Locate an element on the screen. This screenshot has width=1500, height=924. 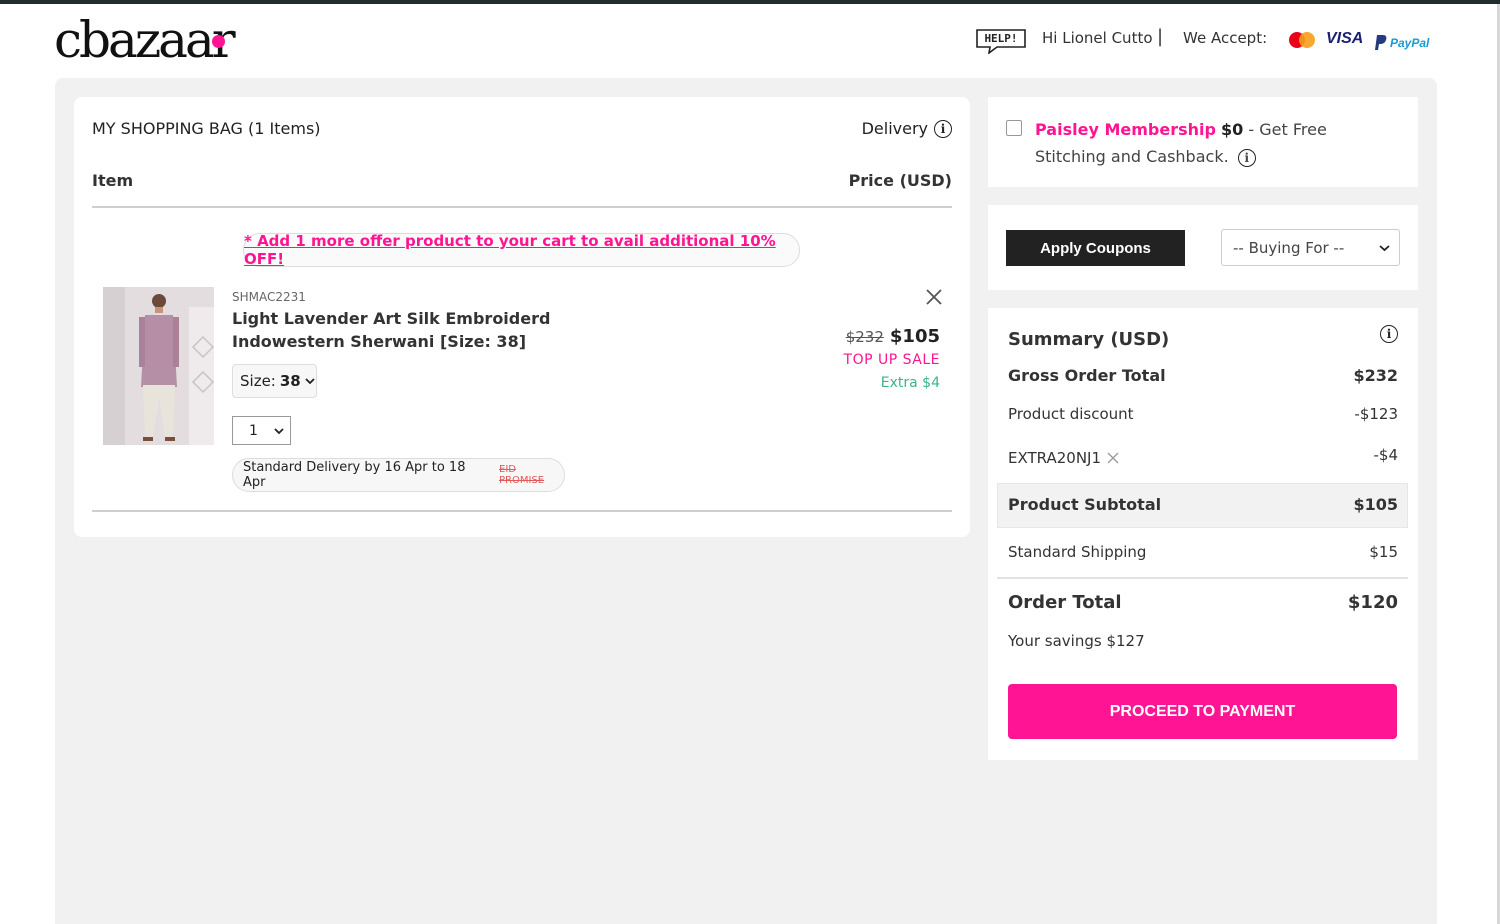
close-icon is located at coordinates (934, 297).